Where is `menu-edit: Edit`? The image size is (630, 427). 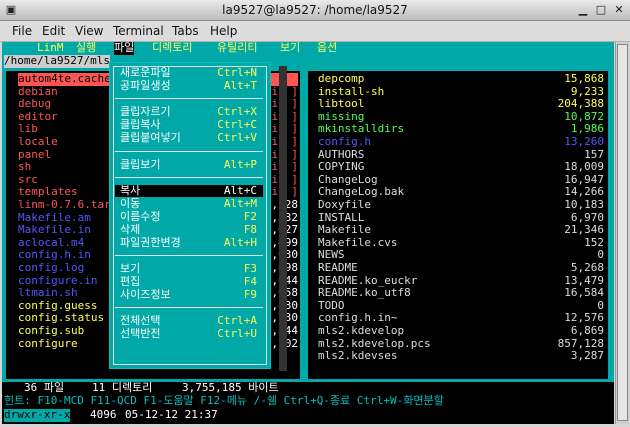 menu-edit: Edit is located at coordinates (53, 31).